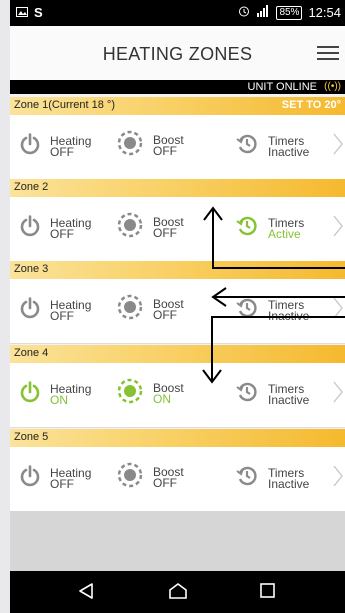  What do you see at coordinates (328, 52) in the screenshot?
I see `hamburger-menu-icon` at bounding box center [328, 52].